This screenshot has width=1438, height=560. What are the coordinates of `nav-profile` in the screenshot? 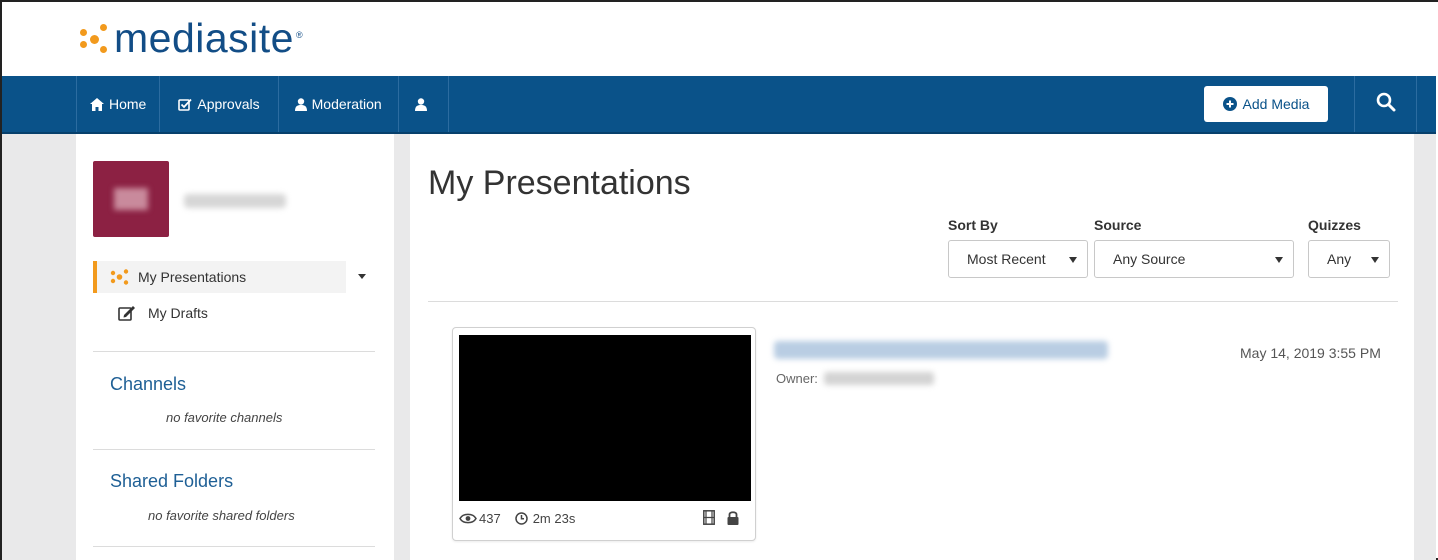 It's located at (423, 104).